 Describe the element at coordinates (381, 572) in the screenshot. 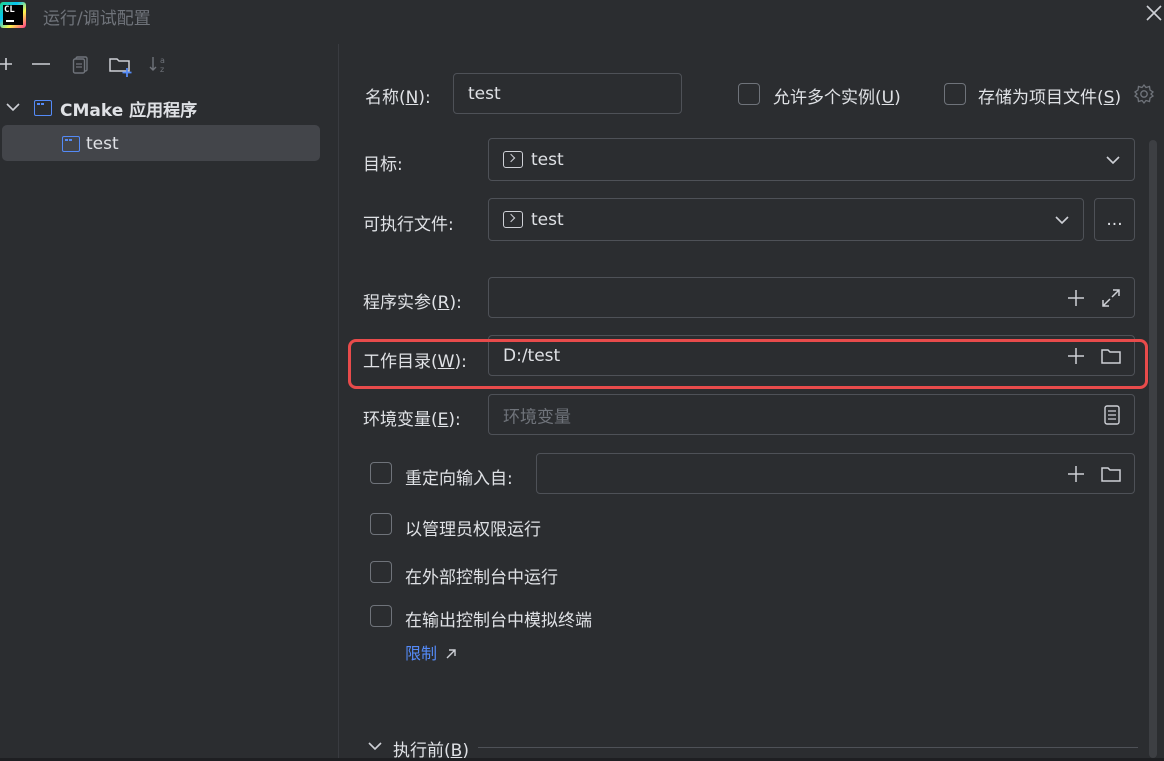

I see `external-console-checkbox` at that location.